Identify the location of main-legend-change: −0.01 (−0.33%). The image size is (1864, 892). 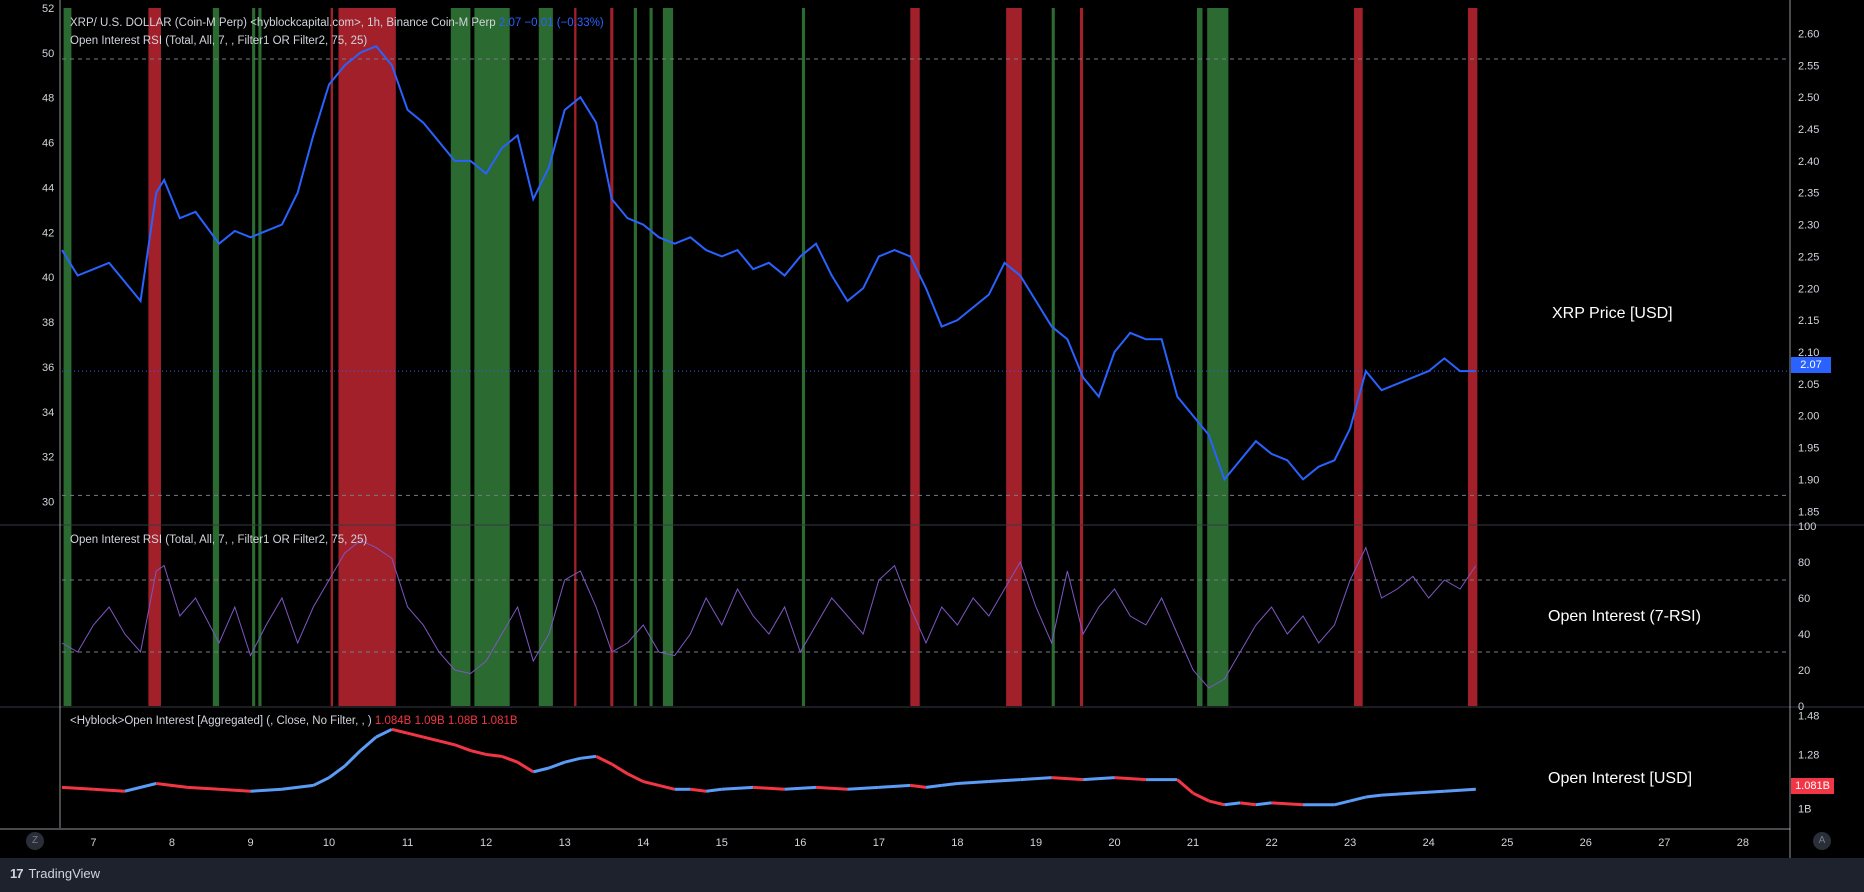
(564, 23).